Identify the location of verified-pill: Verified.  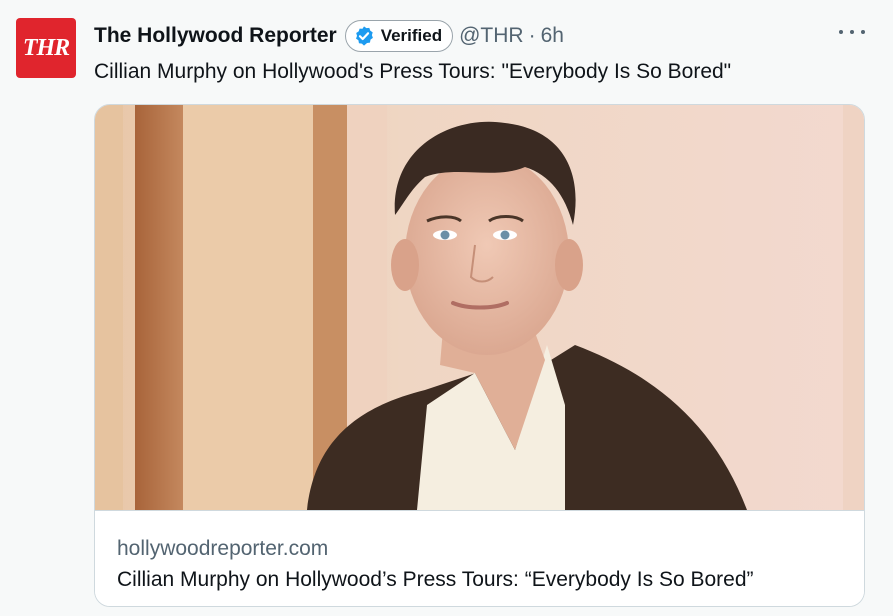
(399, 36).